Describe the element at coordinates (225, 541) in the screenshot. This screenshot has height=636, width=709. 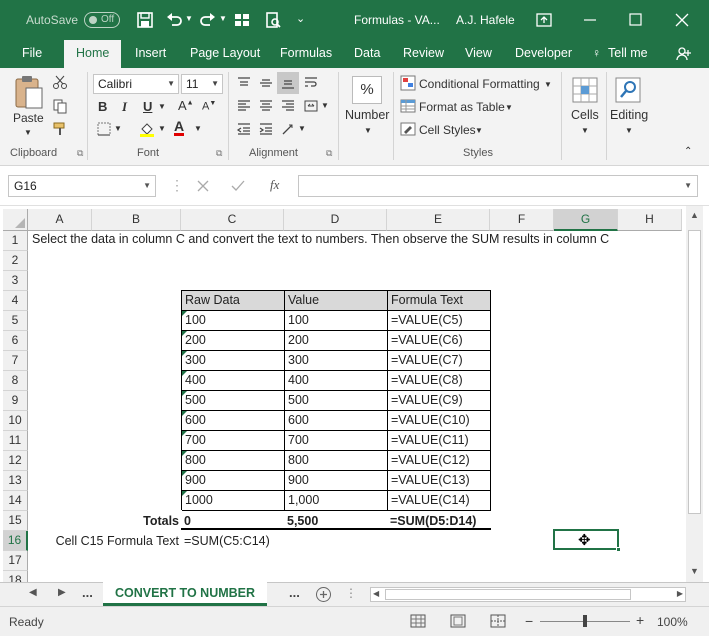
I see `formula-note-value: =SUM(C5:C14)` at that location.